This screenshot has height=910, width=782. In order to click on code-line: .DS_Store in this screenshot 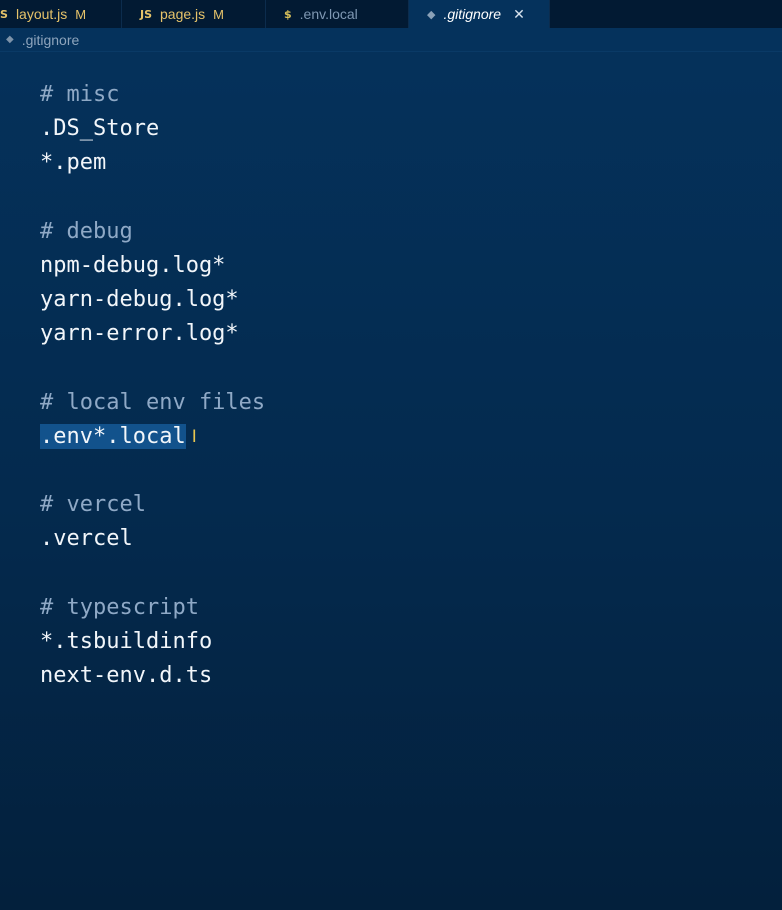, I will do `click(100, 129)`.